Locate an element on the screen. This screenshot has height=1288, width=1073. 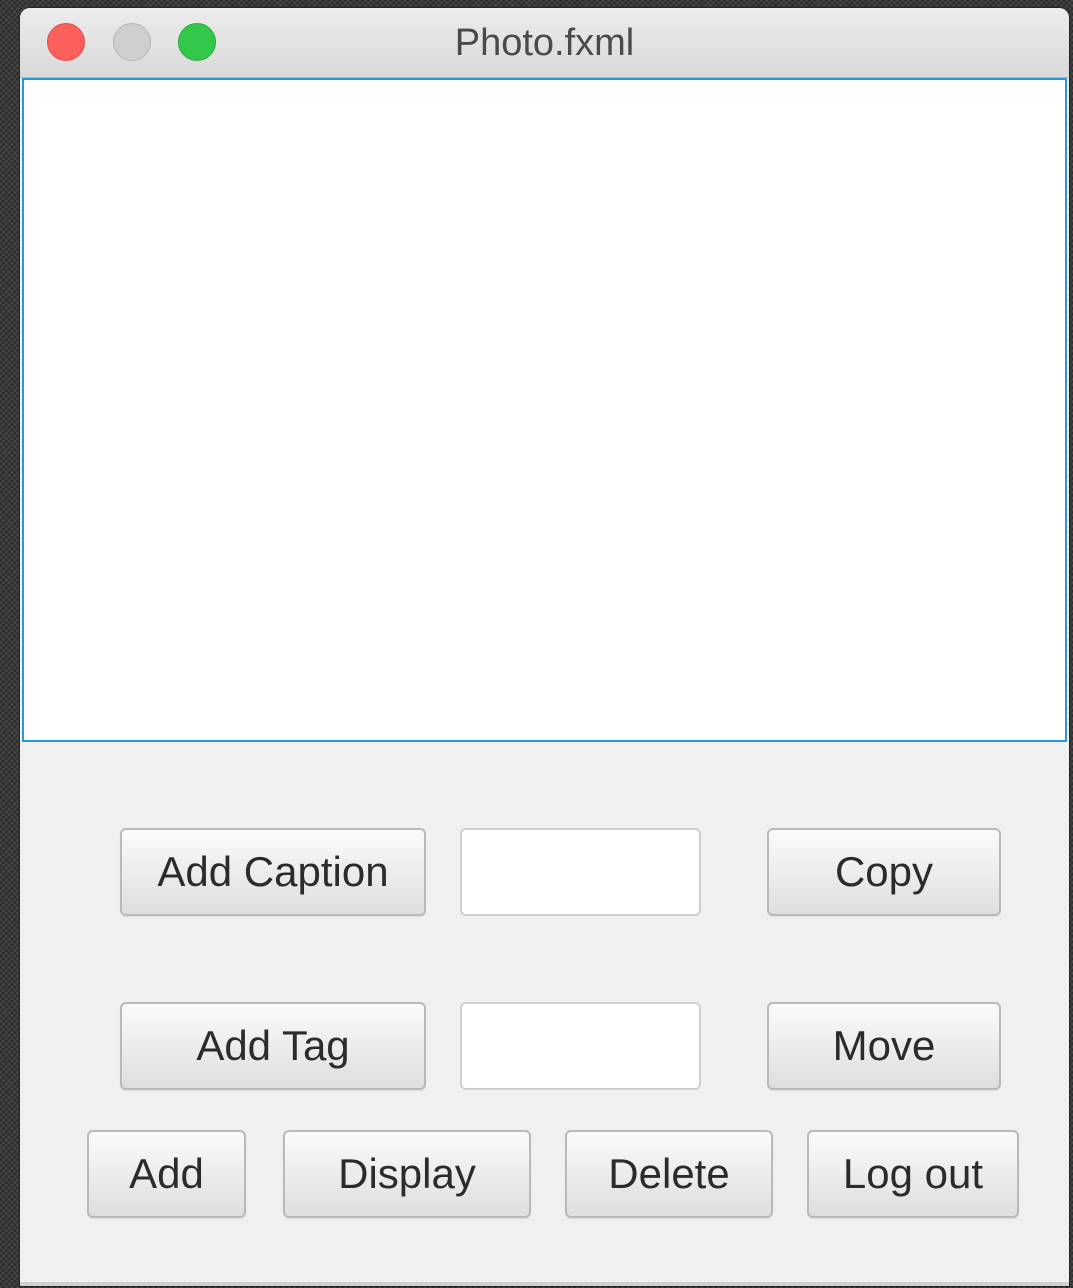
copy-button: Copy is located at coordinates (884, 872).